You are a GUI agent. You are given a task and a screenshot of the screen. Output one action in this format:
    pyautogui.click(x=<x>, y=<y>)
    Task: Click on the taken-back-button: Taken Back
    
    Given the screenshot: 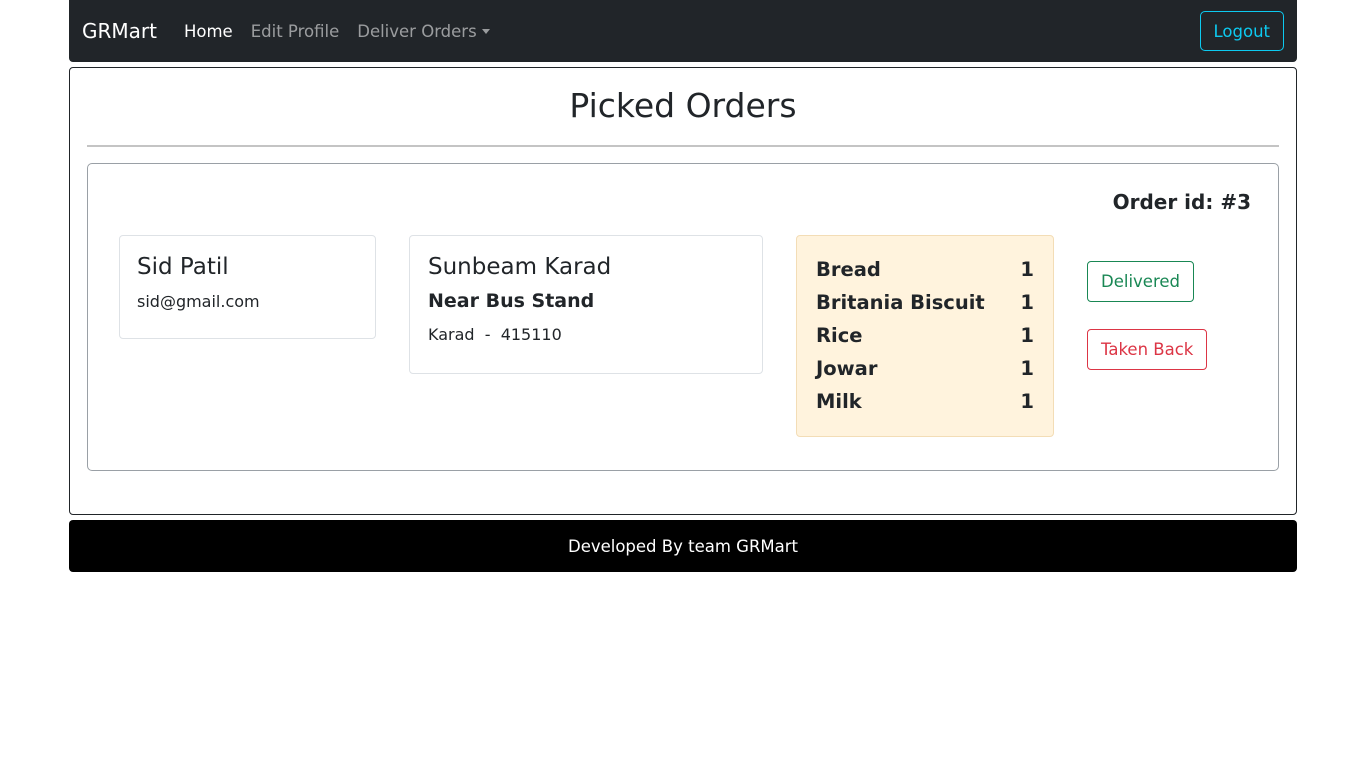 What is the action you would take?
    pyautogui.click(x=1147, y=349)
    